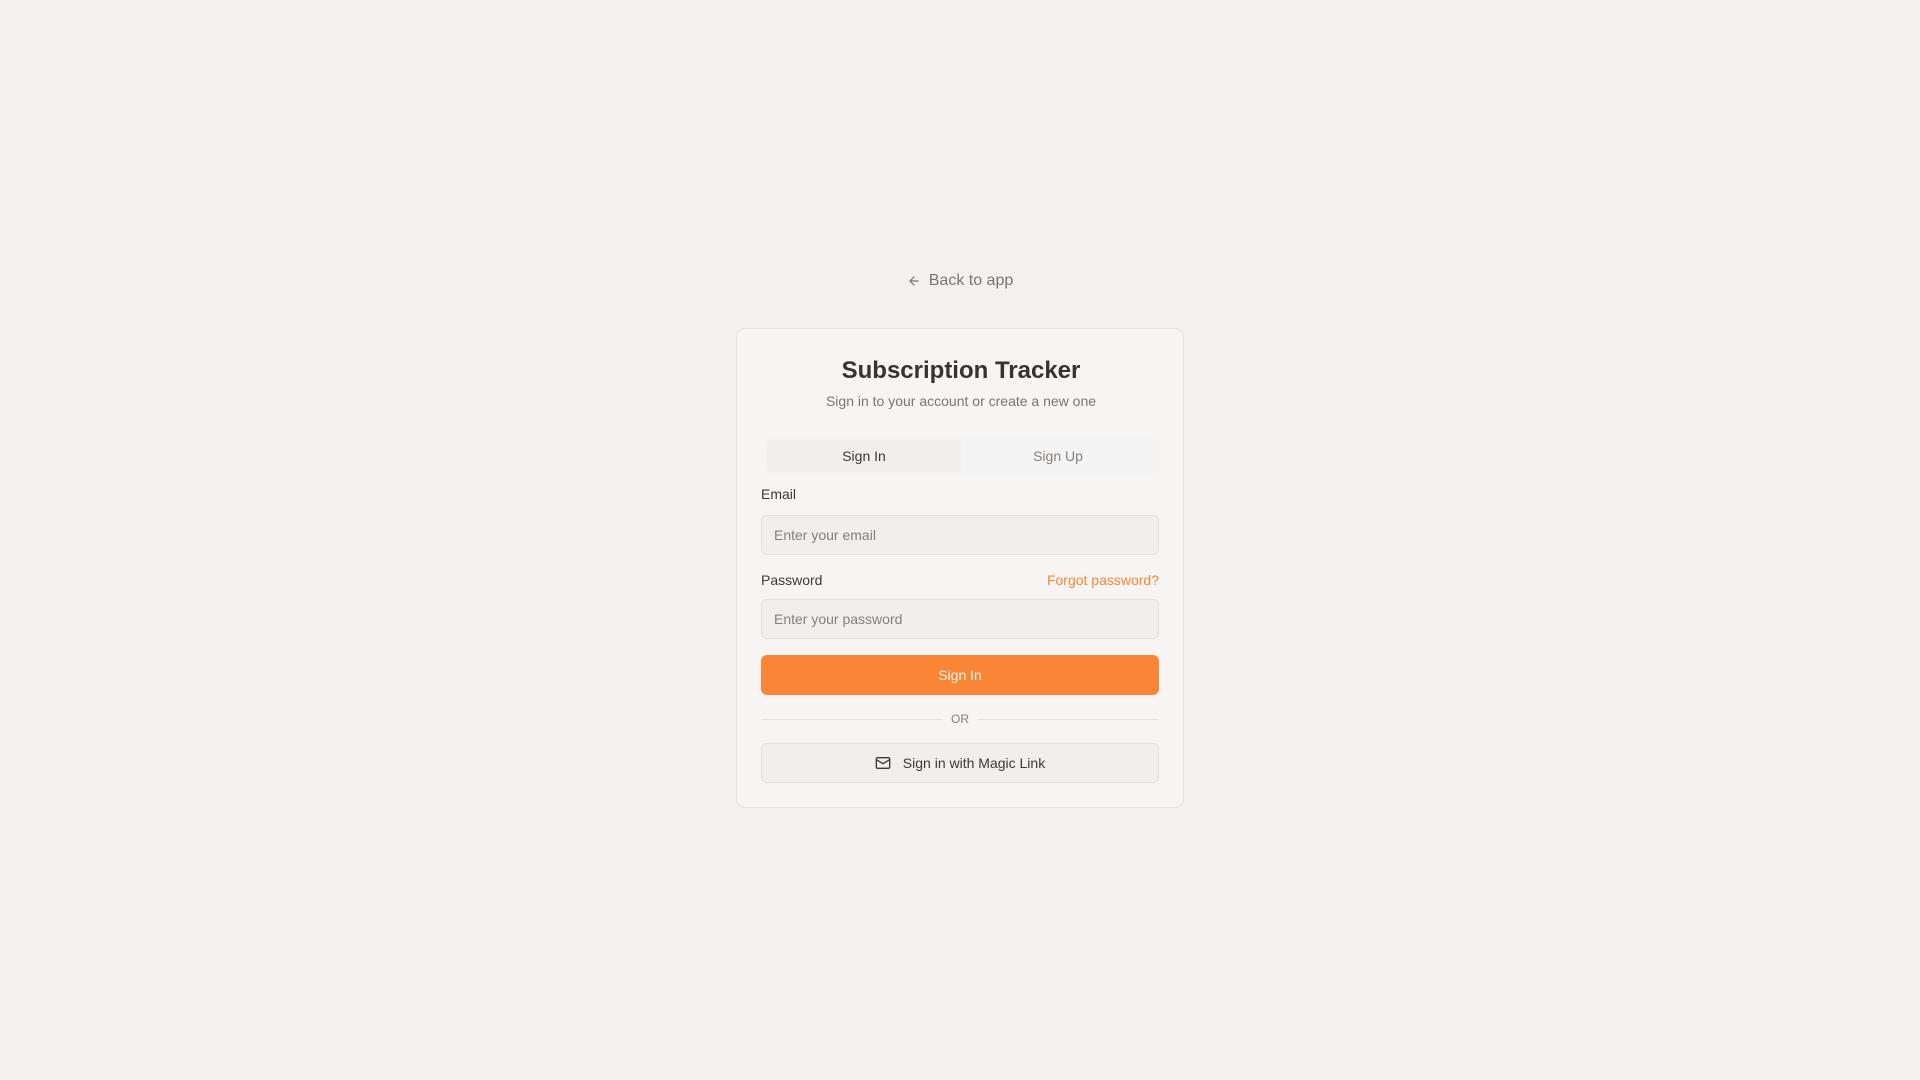 Image resolution: width=1920 pixels, height=1080 pixels. Describe the element at coordinates (1068, 719) in the screenshot. I see `divider-line-right` at that location.